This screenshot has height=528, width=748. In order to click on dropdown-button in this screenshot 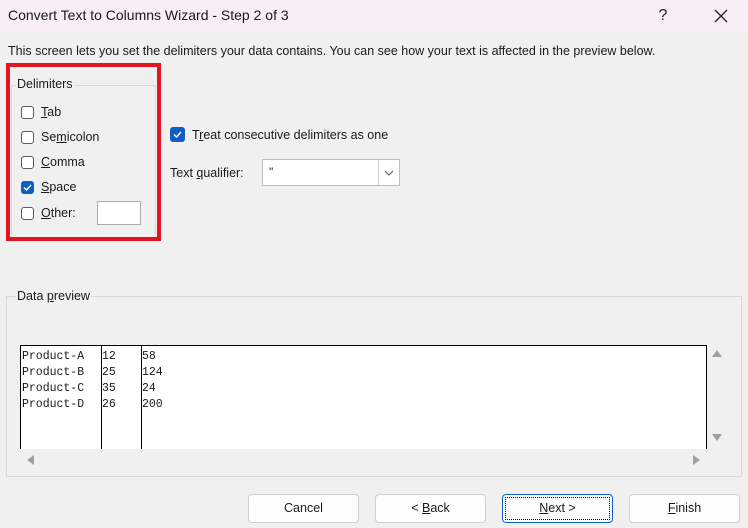, I will do `click(388, 172)`.